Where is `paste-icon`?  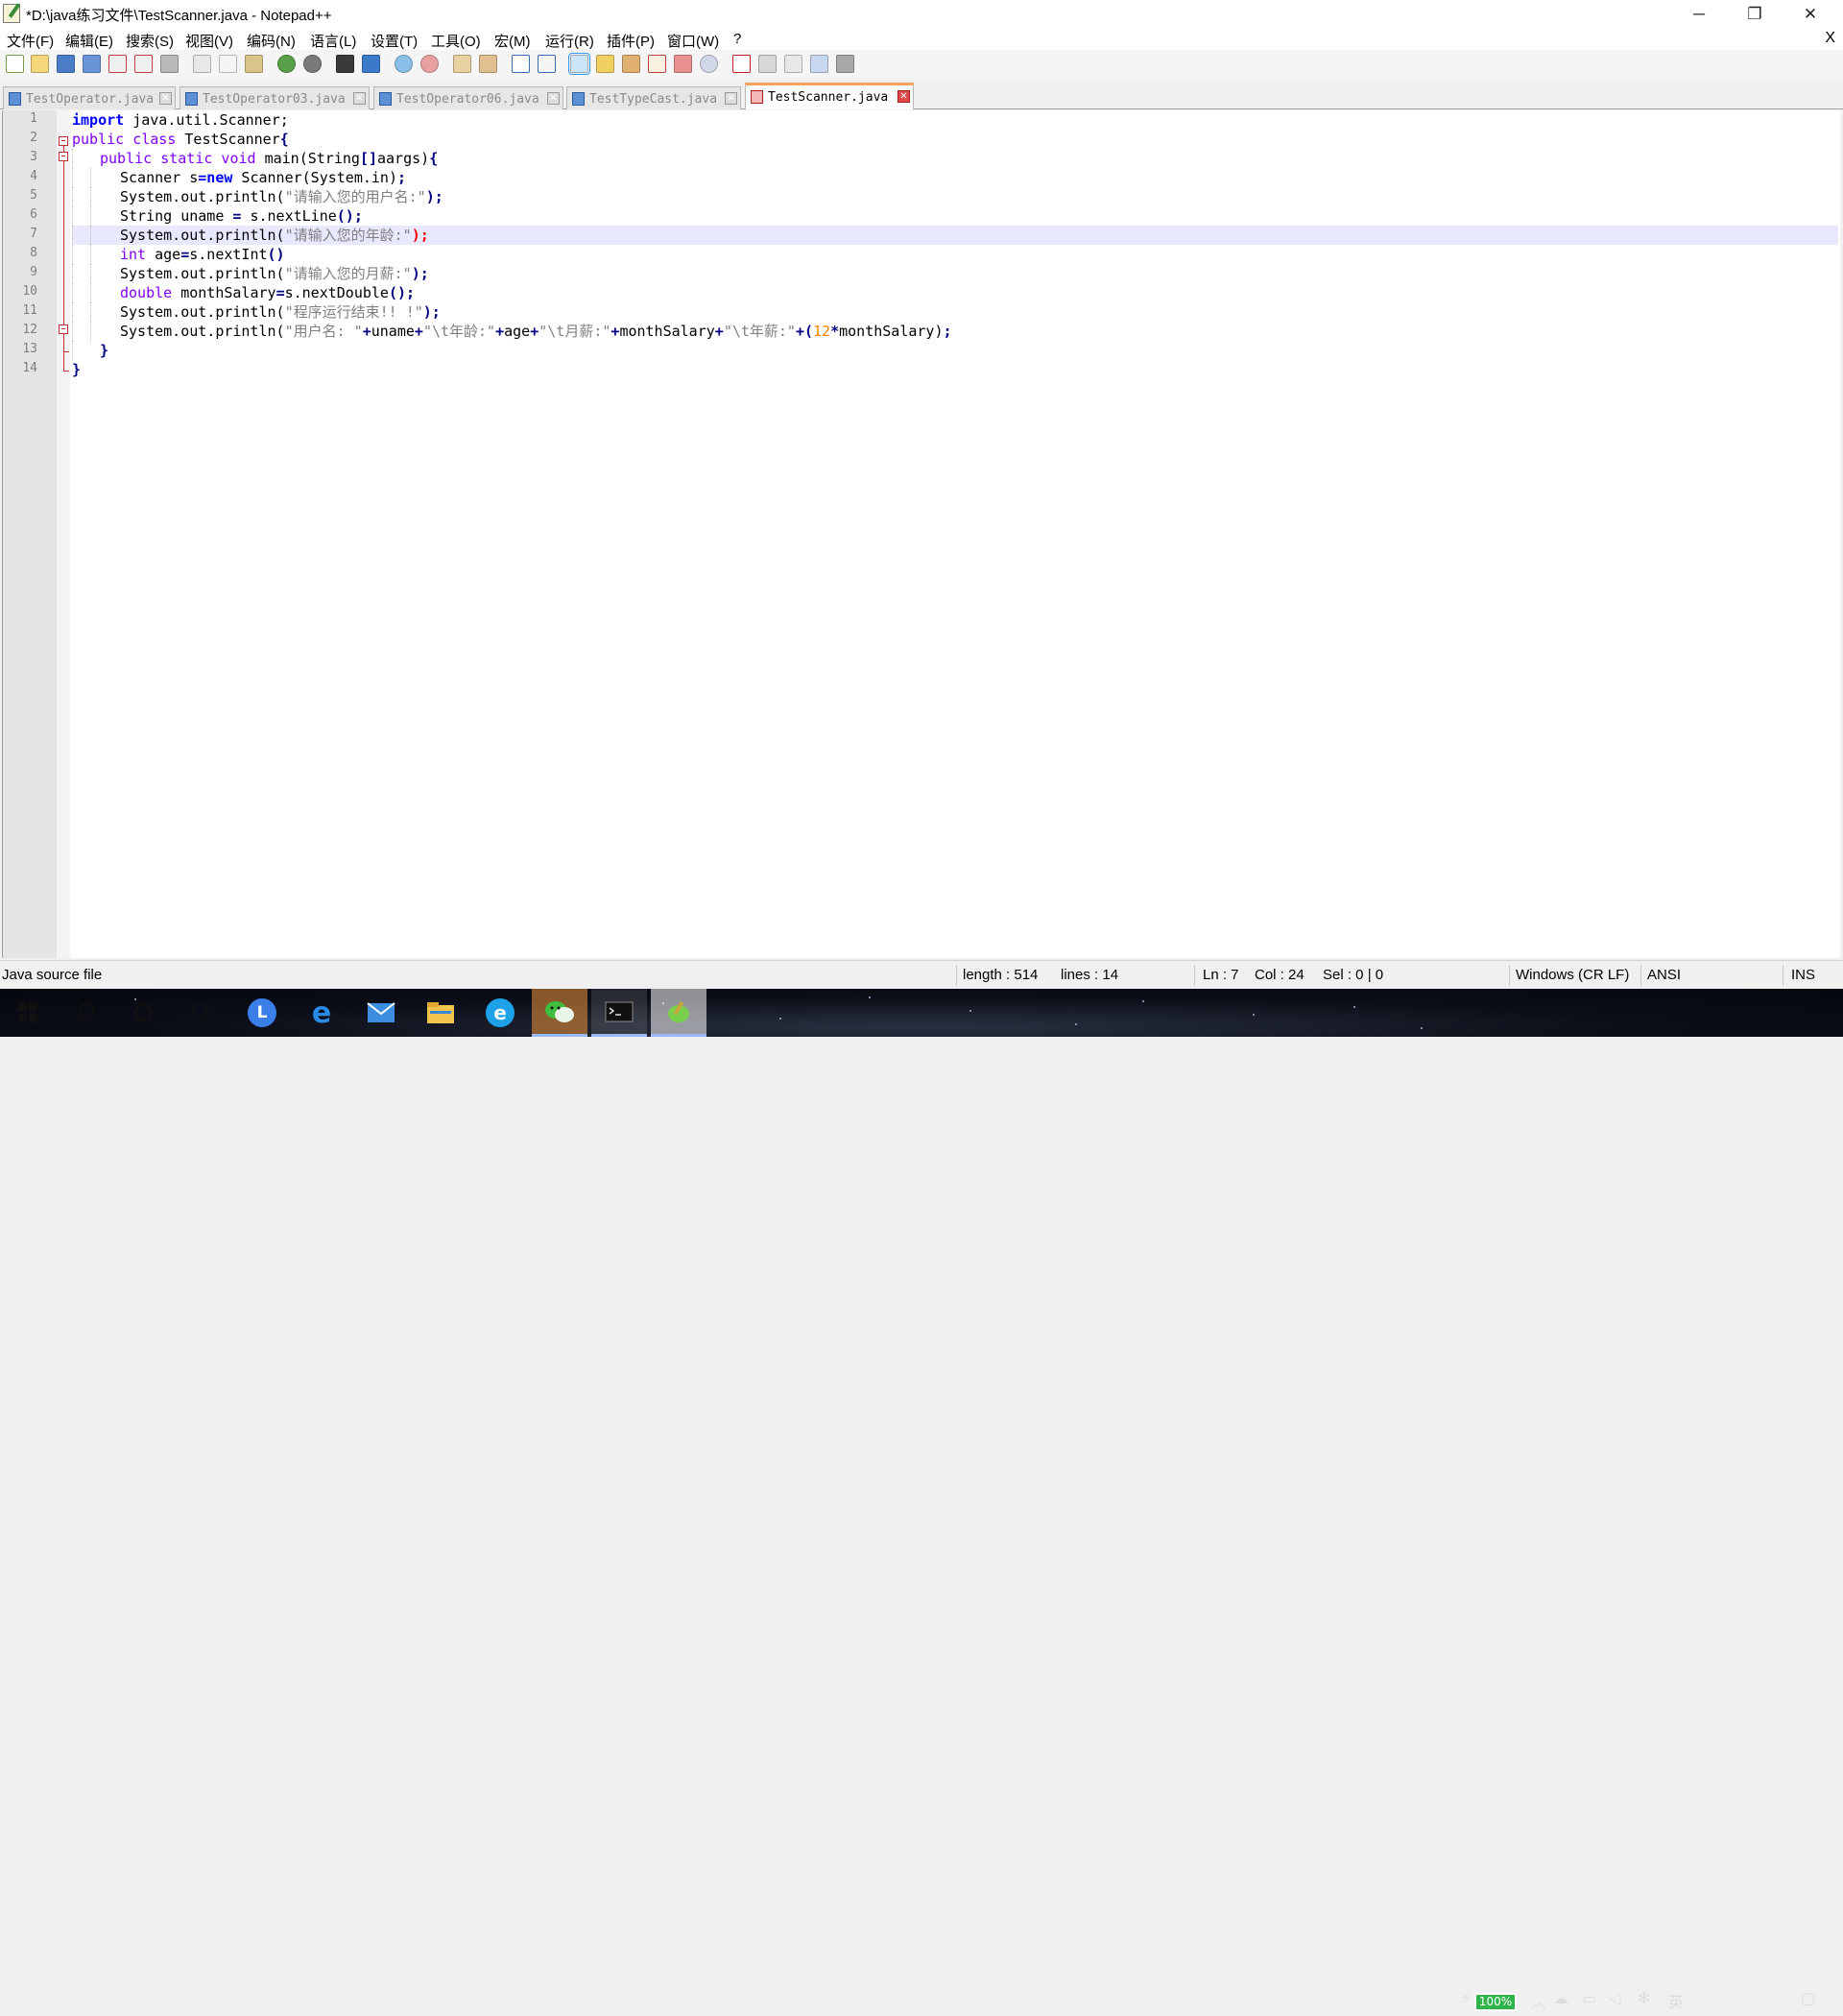
paste-icon is located at coordinates (254, 64).